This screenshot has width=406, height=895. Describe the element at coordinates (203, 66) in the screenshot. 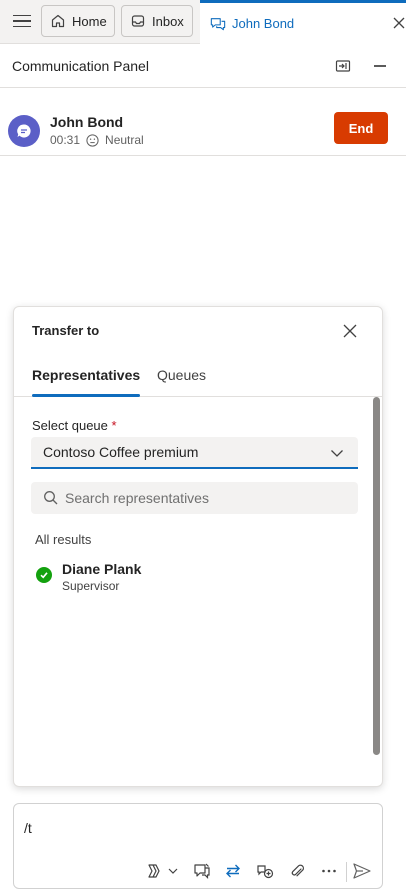

I see `communication-panel-header: Communication Panel` at that location.